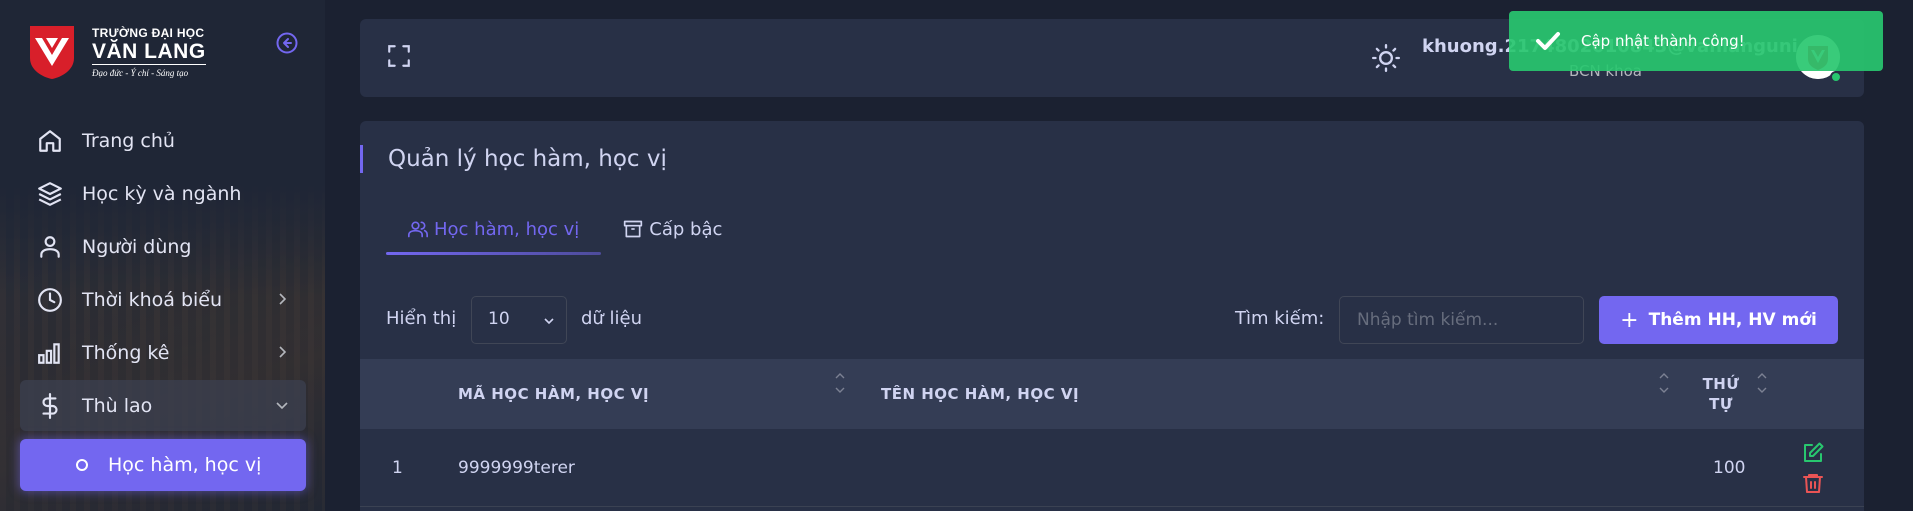 The height and width of the screenshot is (511, 1913). I want to click on row-code: 9999999terer, so click(516, 468).